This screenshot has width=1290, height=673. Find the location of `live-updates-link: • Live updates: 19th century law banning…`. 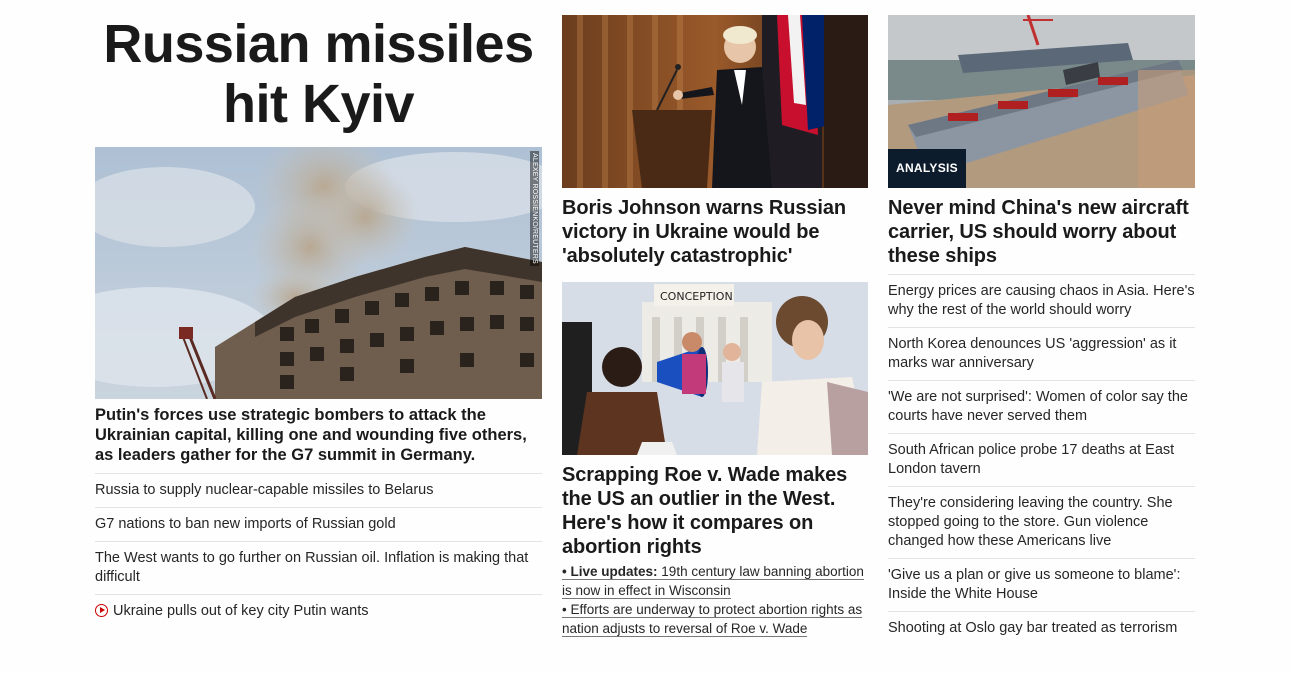

live-updates-link: • Live updates: 19th century law banning… is located at coordinates (713, 581).